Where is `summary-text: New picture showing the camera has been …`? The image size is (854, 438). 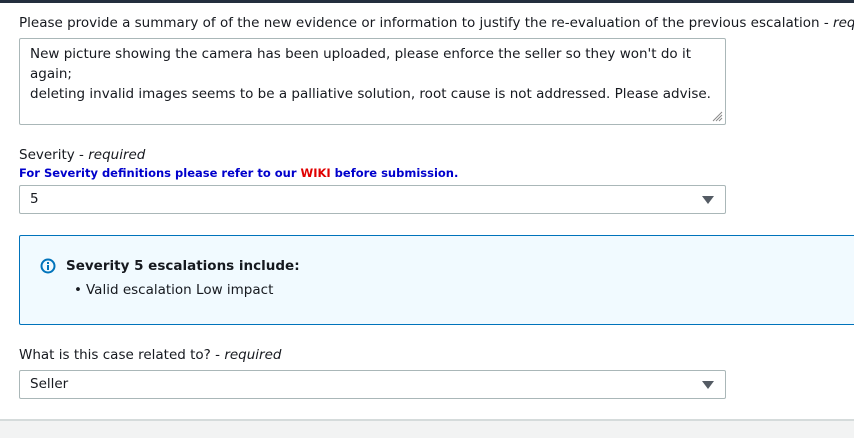
summary-text: New picture showing the camera has been … is located at coordinates (370, 74).